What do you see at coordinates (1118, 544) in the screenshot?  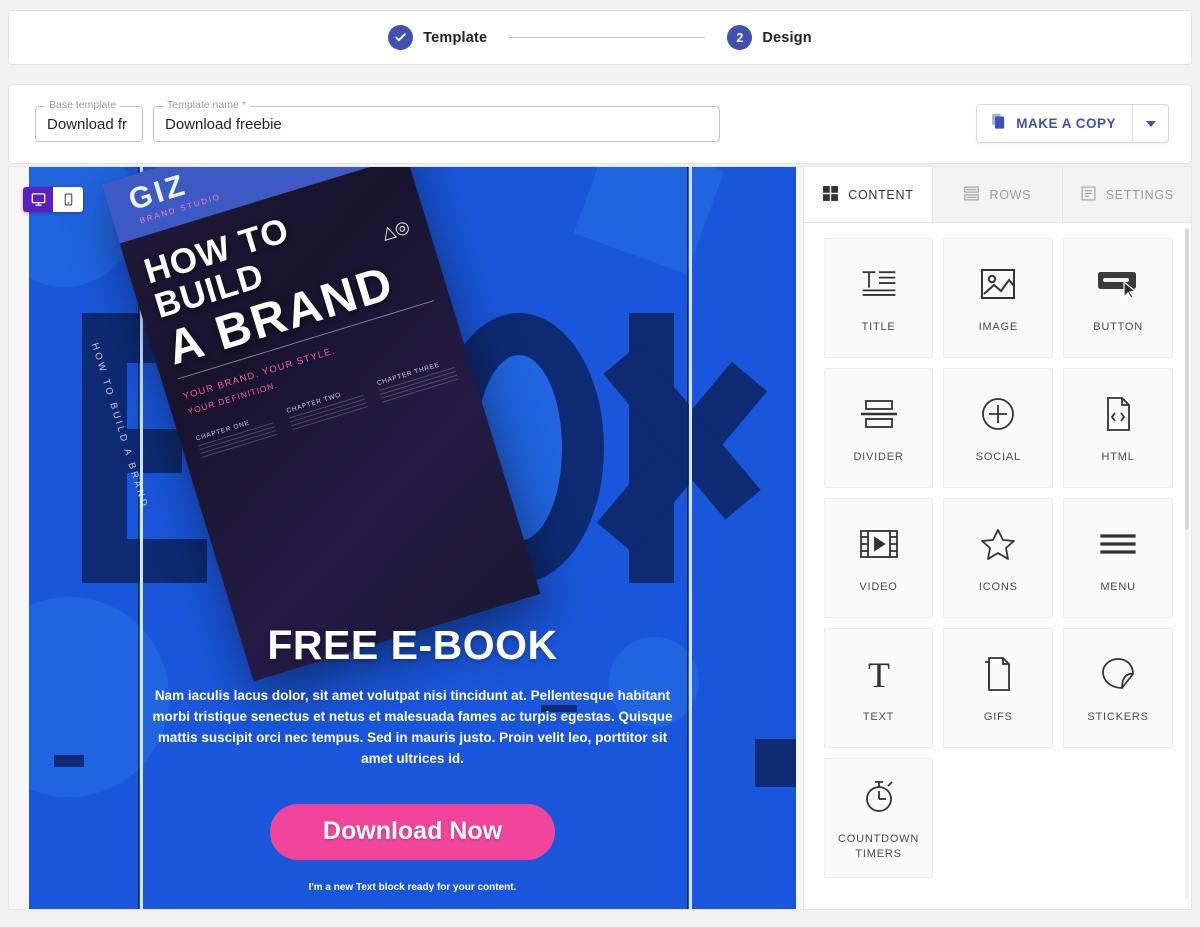 I see `hamburger-icon` at bounding box center [1118, 544].